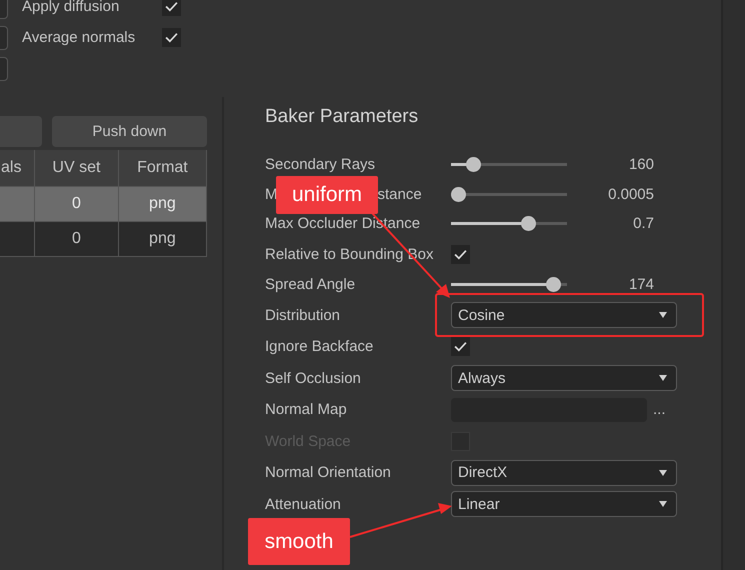  What do you see at coordinates (303, 504) in the screenshot?
I see `param-label: Attenuation` at bounding box center [303, 504].